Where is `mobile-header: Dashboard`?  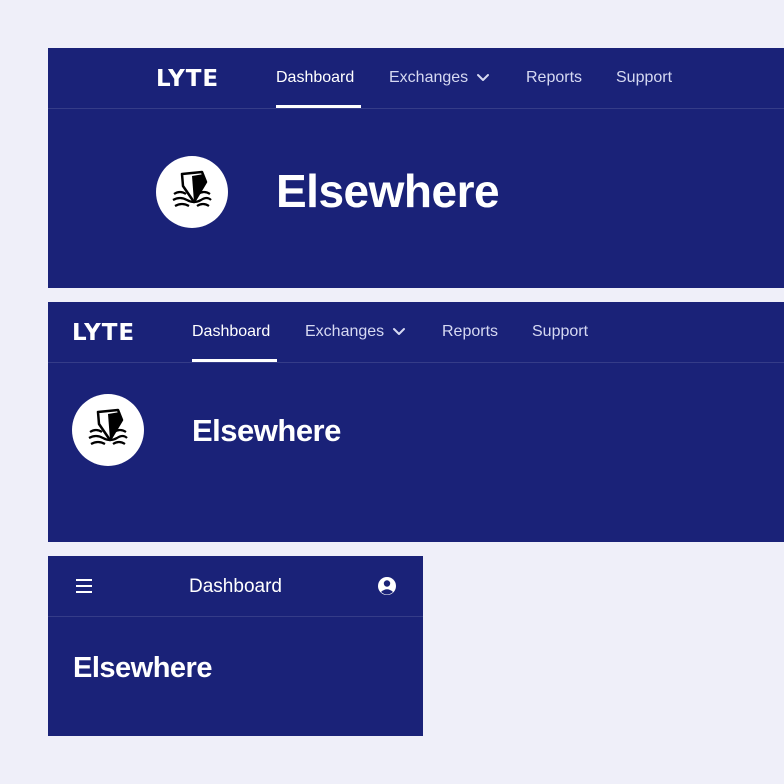 mobile-header: Dashboard is located at coordinates (235, 586).